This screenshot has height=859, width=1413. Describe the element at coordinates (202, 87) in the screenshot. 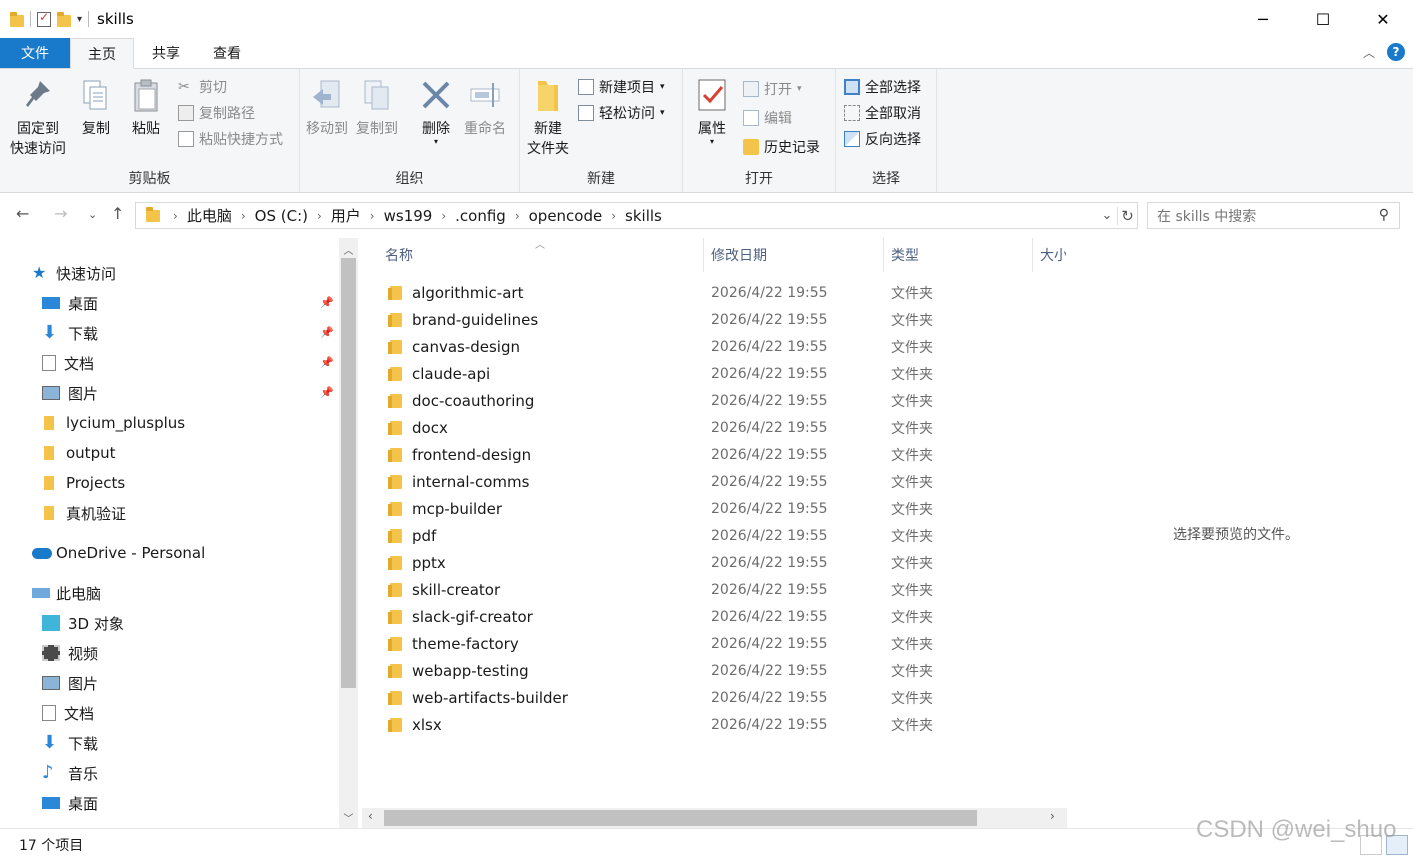

I see `cut-button: ✂ 剪切` at that location.